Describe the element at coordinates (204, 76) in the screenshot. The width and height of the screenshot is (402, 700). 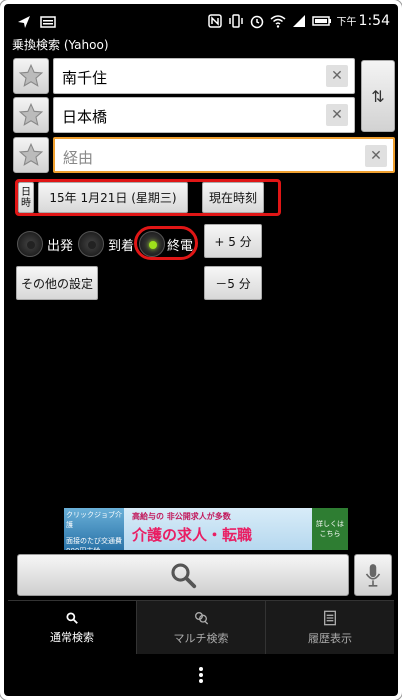
I see `from-station-field: 南千住 ✕` at that location.